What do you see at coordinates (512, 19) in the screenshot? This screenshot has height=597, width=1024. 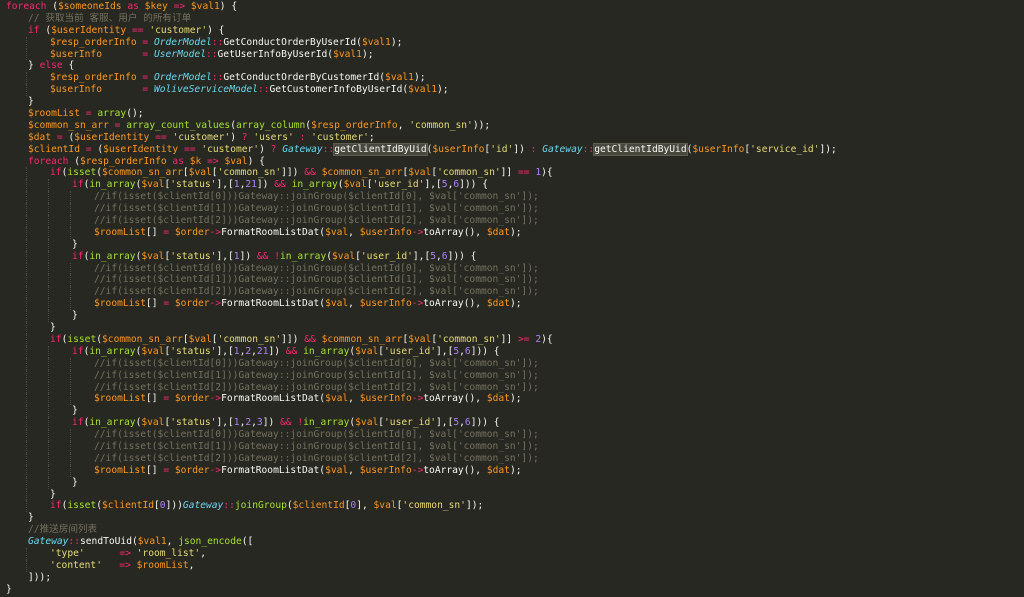 I see `code-line: // 获取当前 客服、用户 的所有订单` at bounding box center [512, 19].